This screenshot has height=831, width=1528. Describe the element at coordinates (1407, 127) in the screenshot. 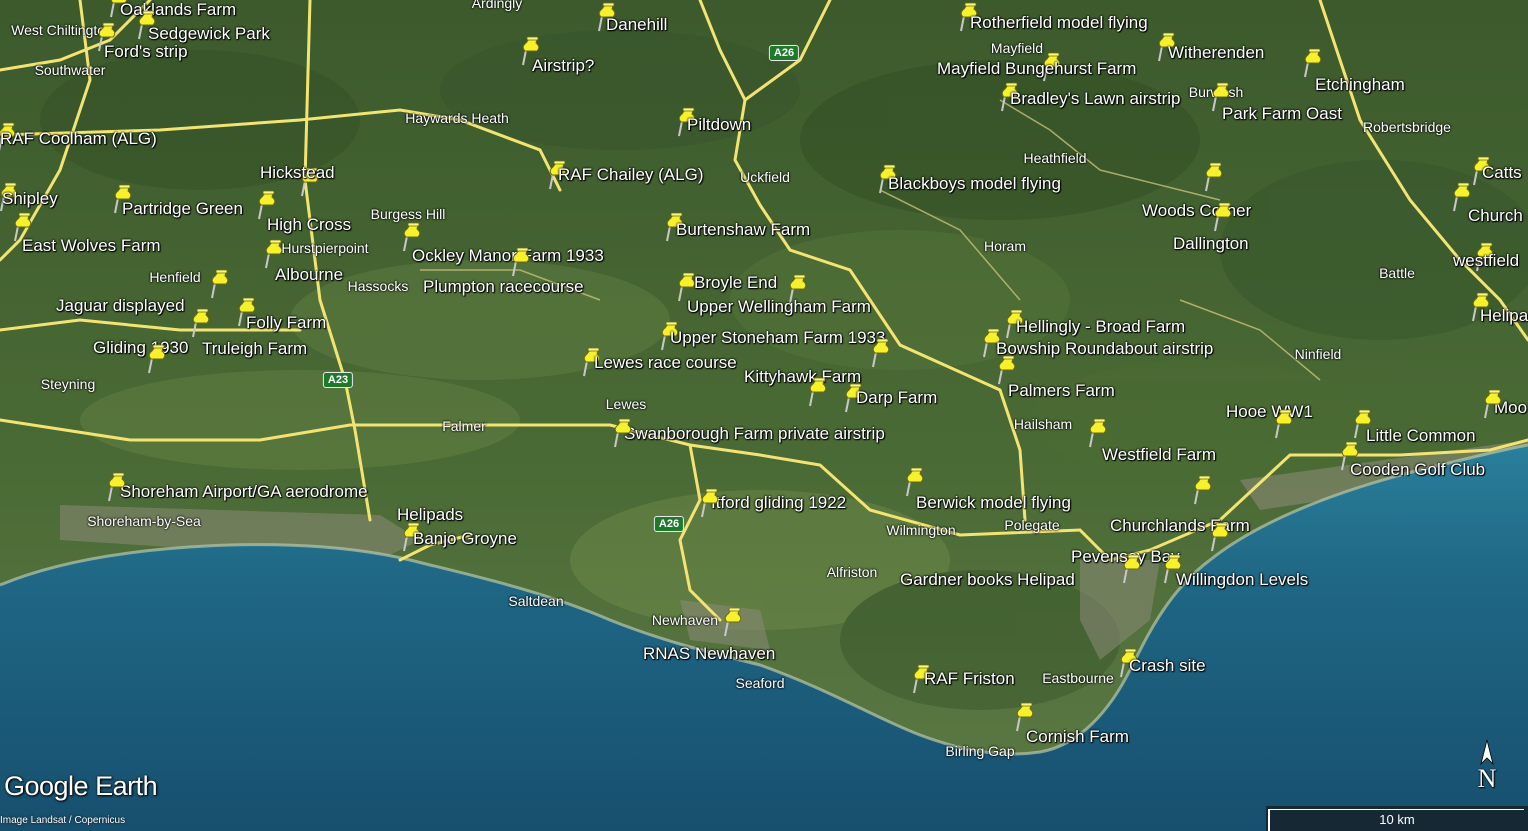

I see `place-name: Robertsbridge` at that location.